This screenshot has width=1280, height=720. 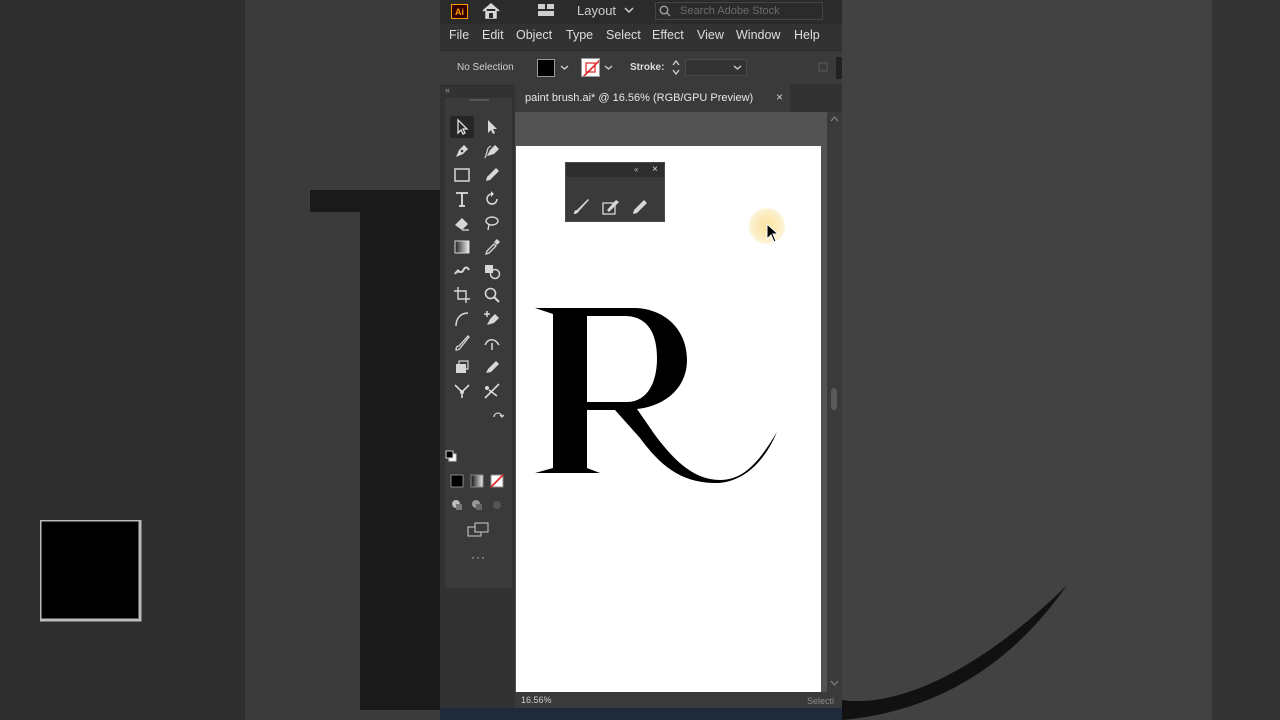 I want to click on paintbrush-tool-icon, so click(x=462, y=343).